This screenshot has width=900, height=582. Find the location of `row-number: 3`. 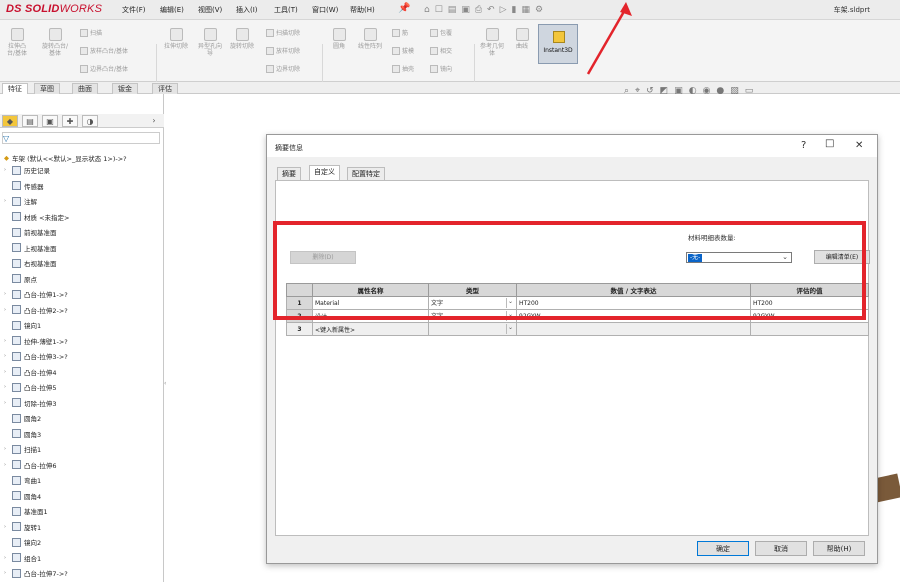

row-number: 3 is located at coordinates (299, 329).